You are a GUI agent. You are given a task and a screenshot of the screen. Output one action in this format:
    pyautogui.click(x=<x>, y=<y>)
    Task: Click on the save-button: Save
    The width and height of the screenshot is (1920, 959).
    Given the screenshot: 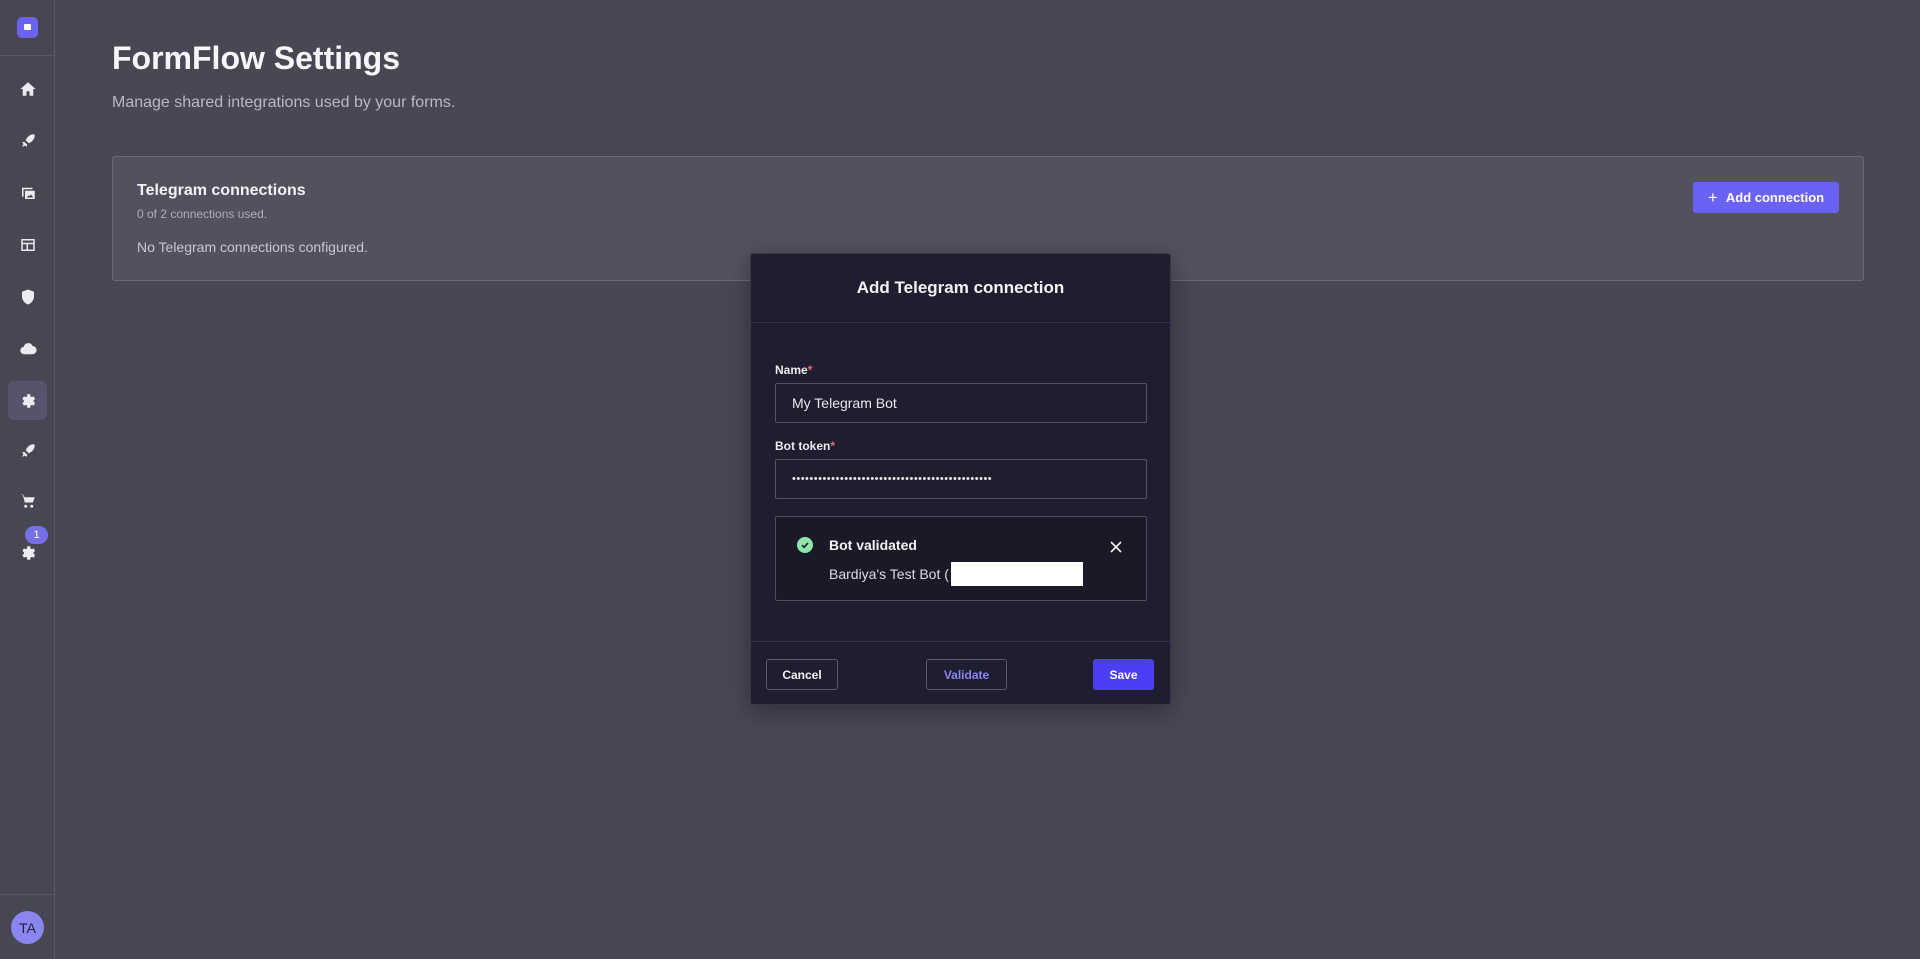 What is the action you would take?
    pyautogui.click(x=1123, y=674)
    